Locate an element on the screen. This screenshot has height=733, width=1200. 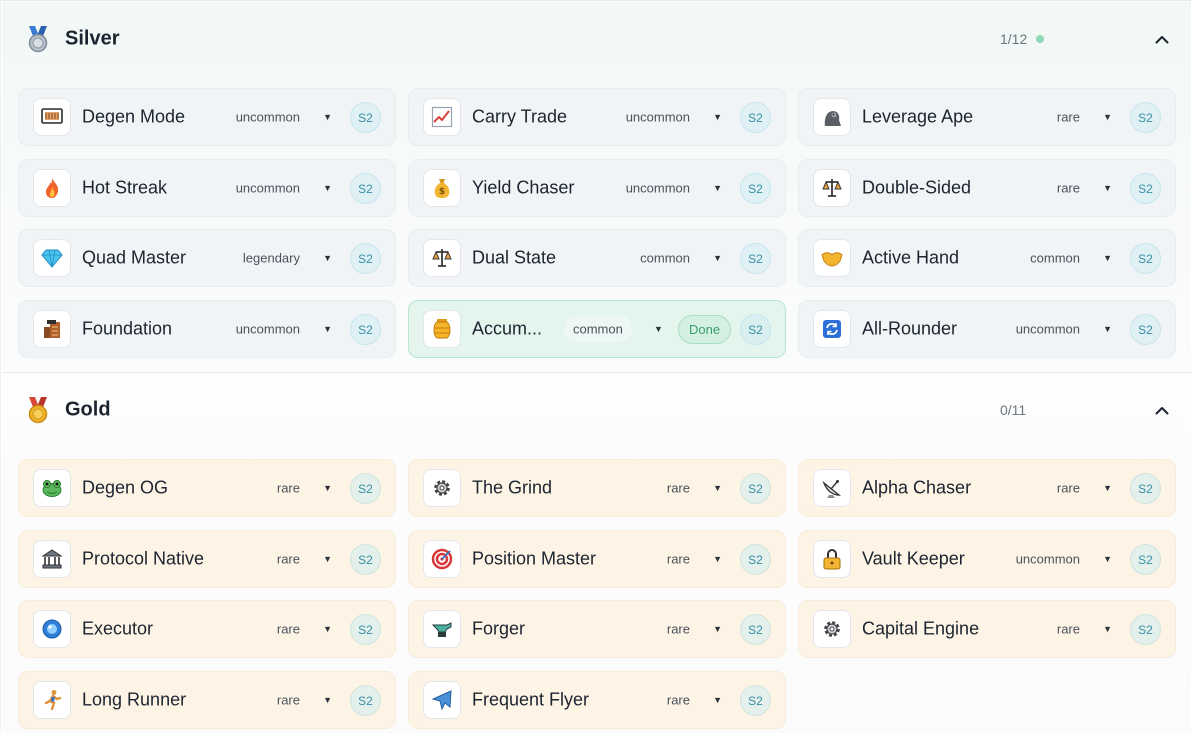
achievement-card: Dual State common ▼ S2 is located at coordinates (597, 258).